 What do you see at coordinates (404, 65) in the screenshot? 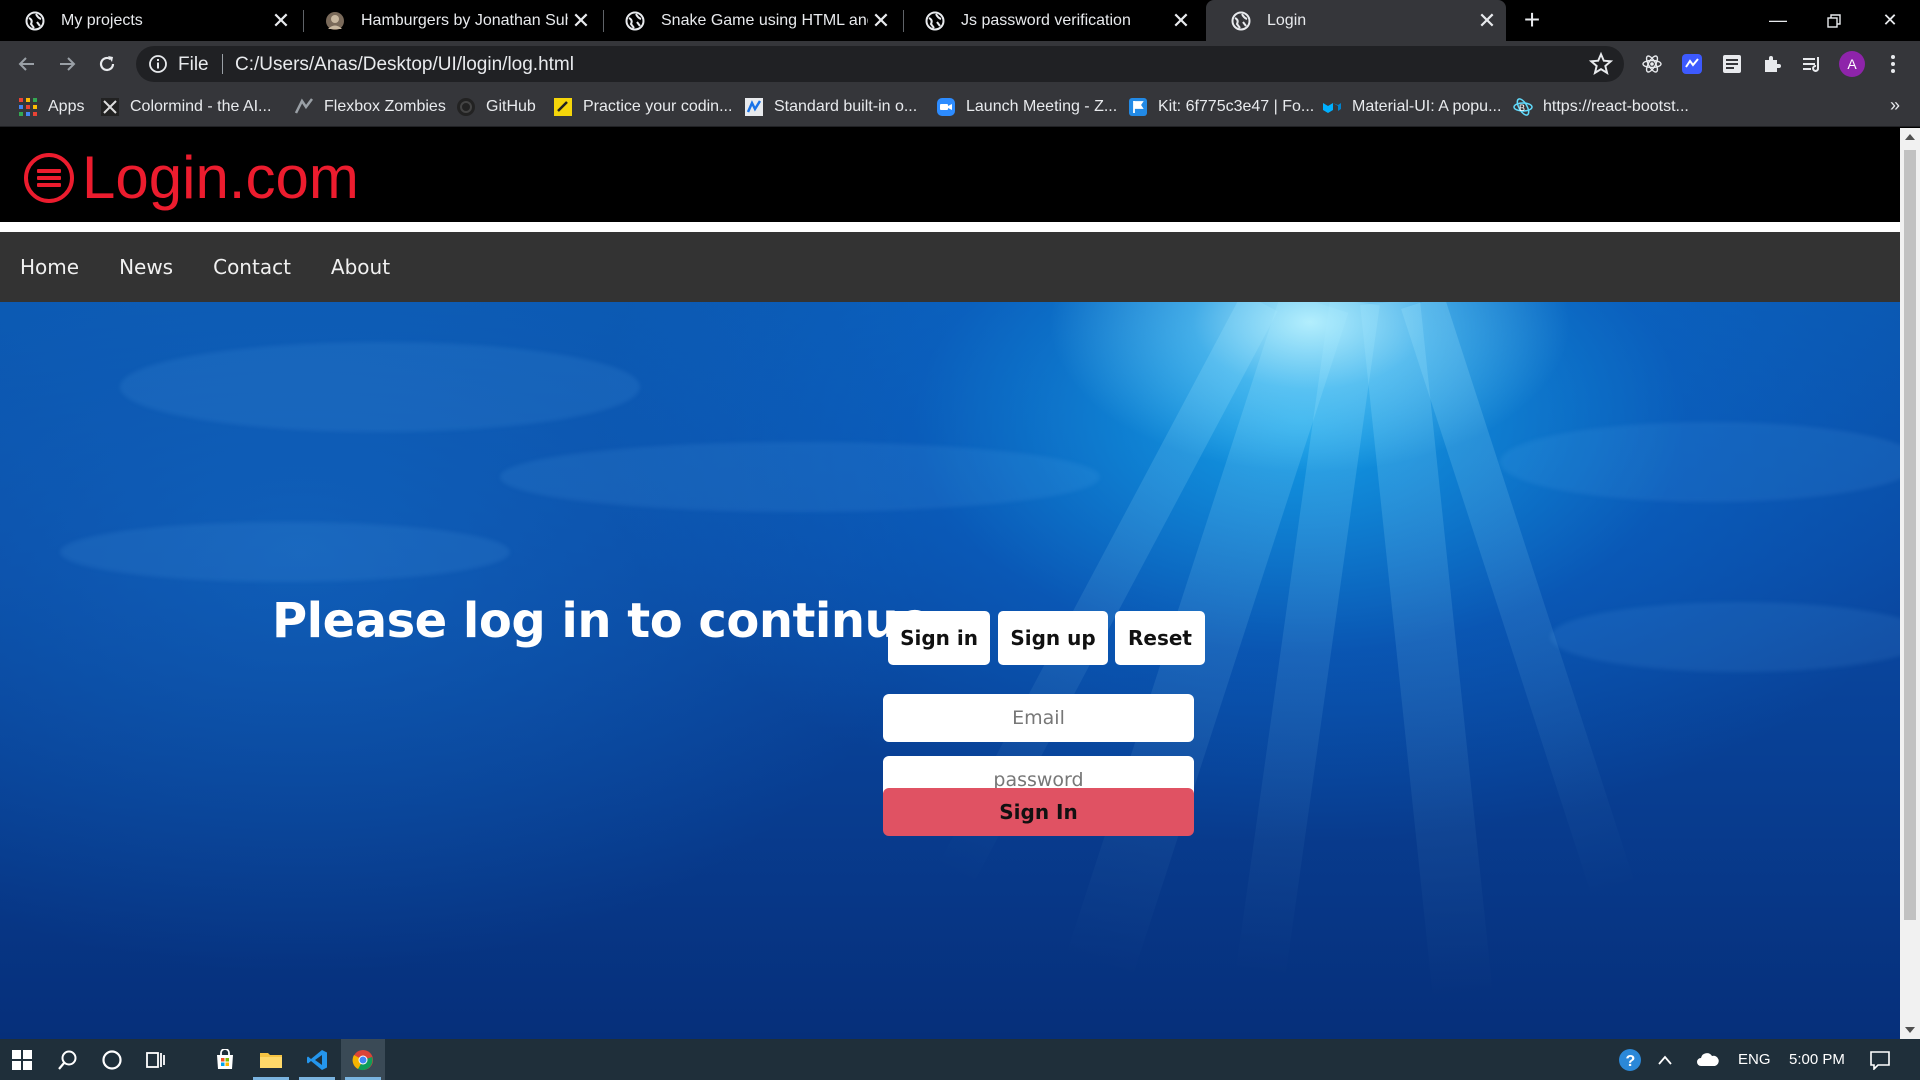
I see `address-url: C:/Users/Anas/Desktop/UI/login/log.html` at bounding box center [404, 65].